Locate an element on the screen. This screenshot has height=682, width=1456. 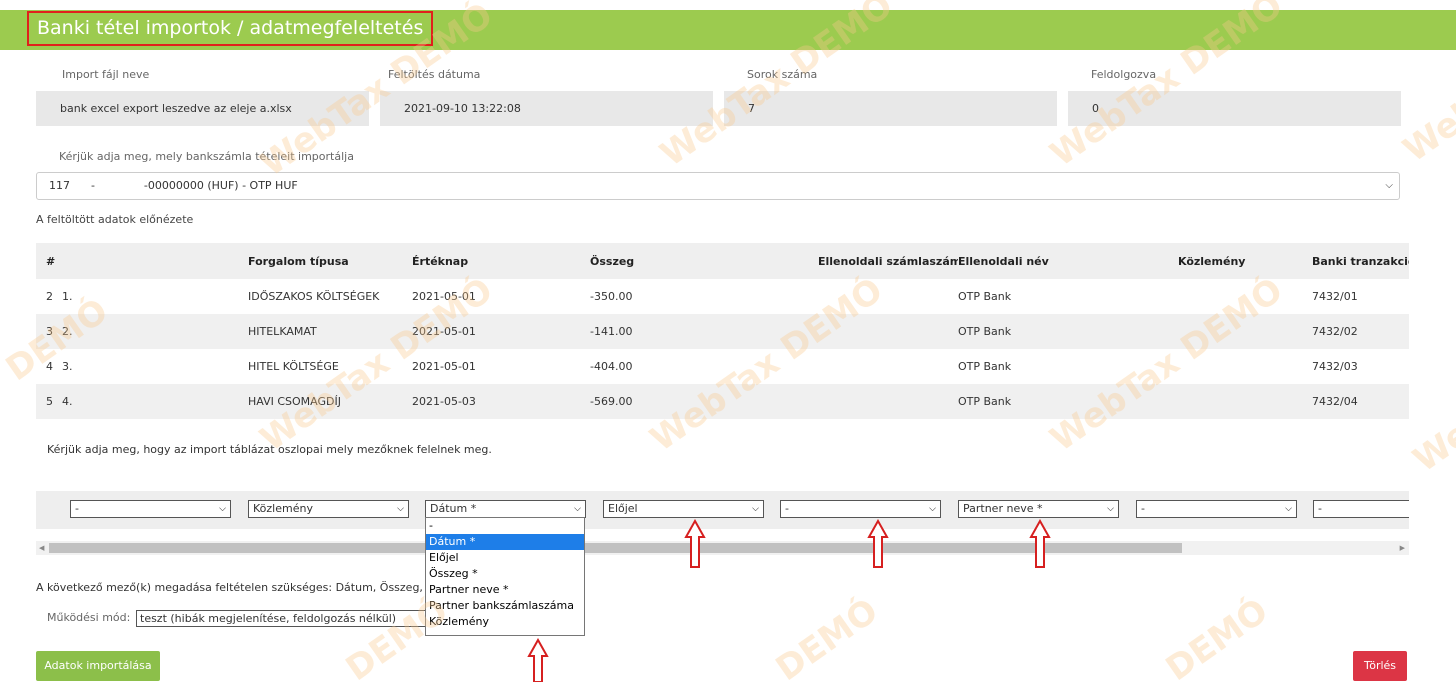
column-header: Ellenoldali számlaszám is located at coordinates (869, 261).